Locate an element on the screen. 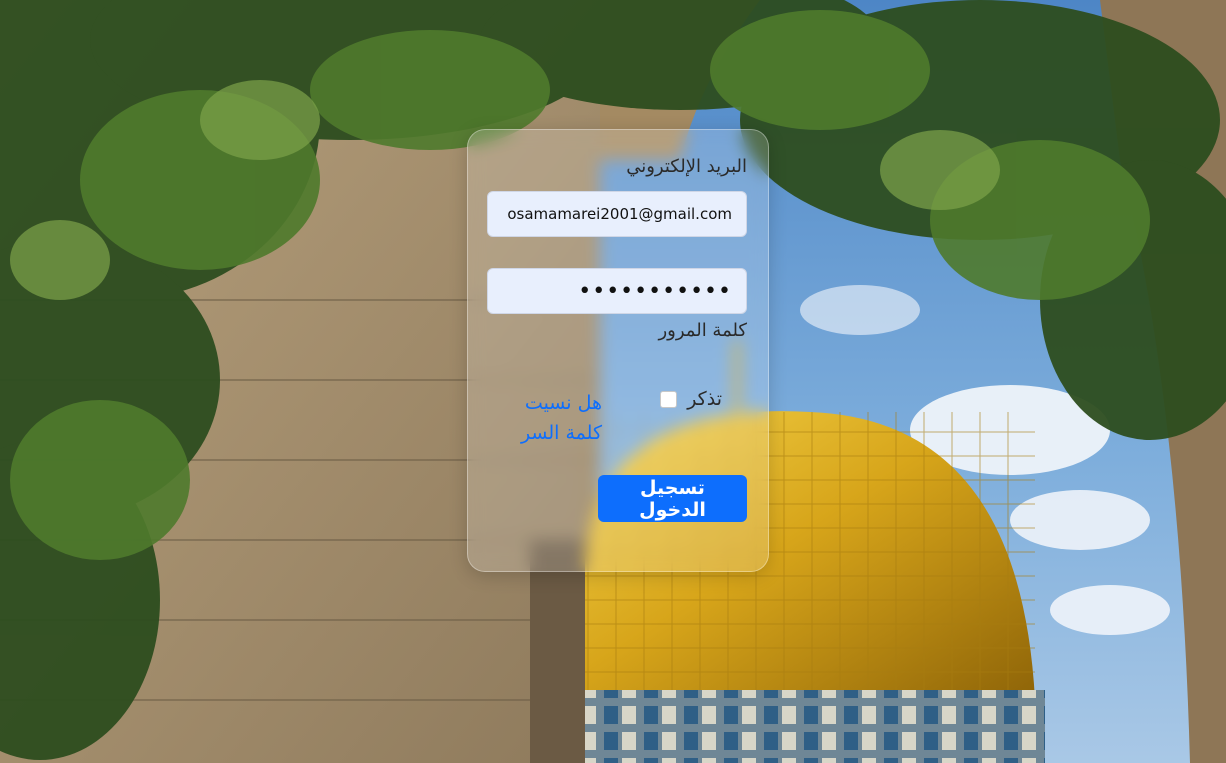 This screenshot has height=763, width=1226. forgot-password-link: هل نسيت كلمة السر is located at coordinates (557, 418).